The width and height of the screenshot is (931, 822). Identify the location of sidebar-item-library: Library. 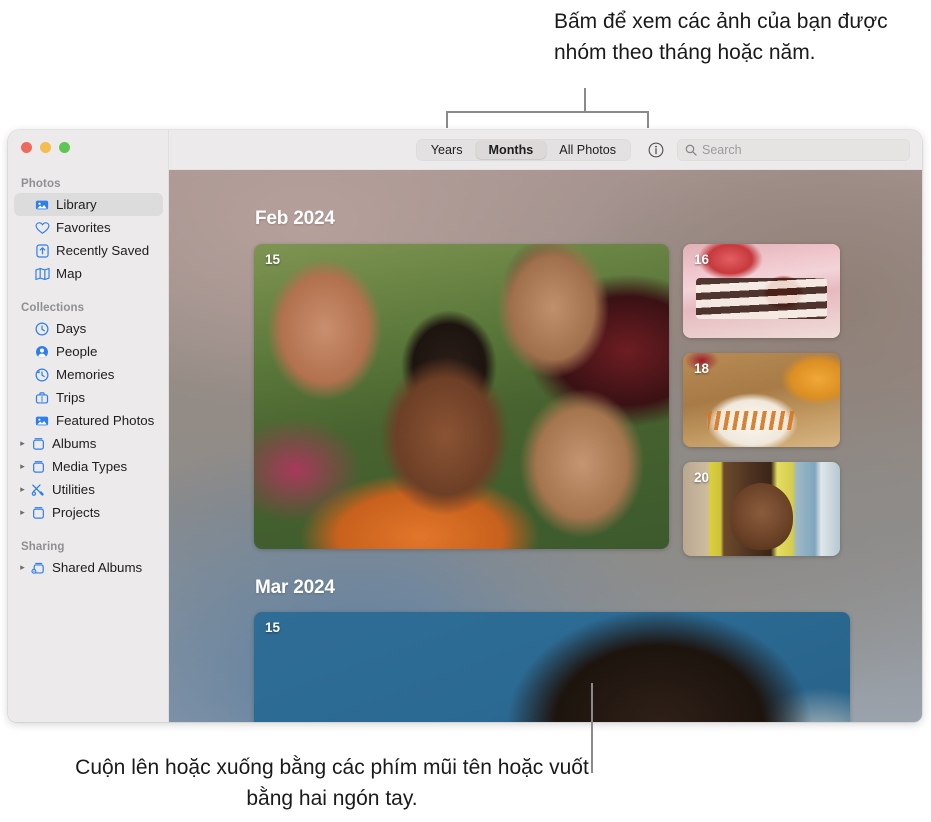
(88, 204).